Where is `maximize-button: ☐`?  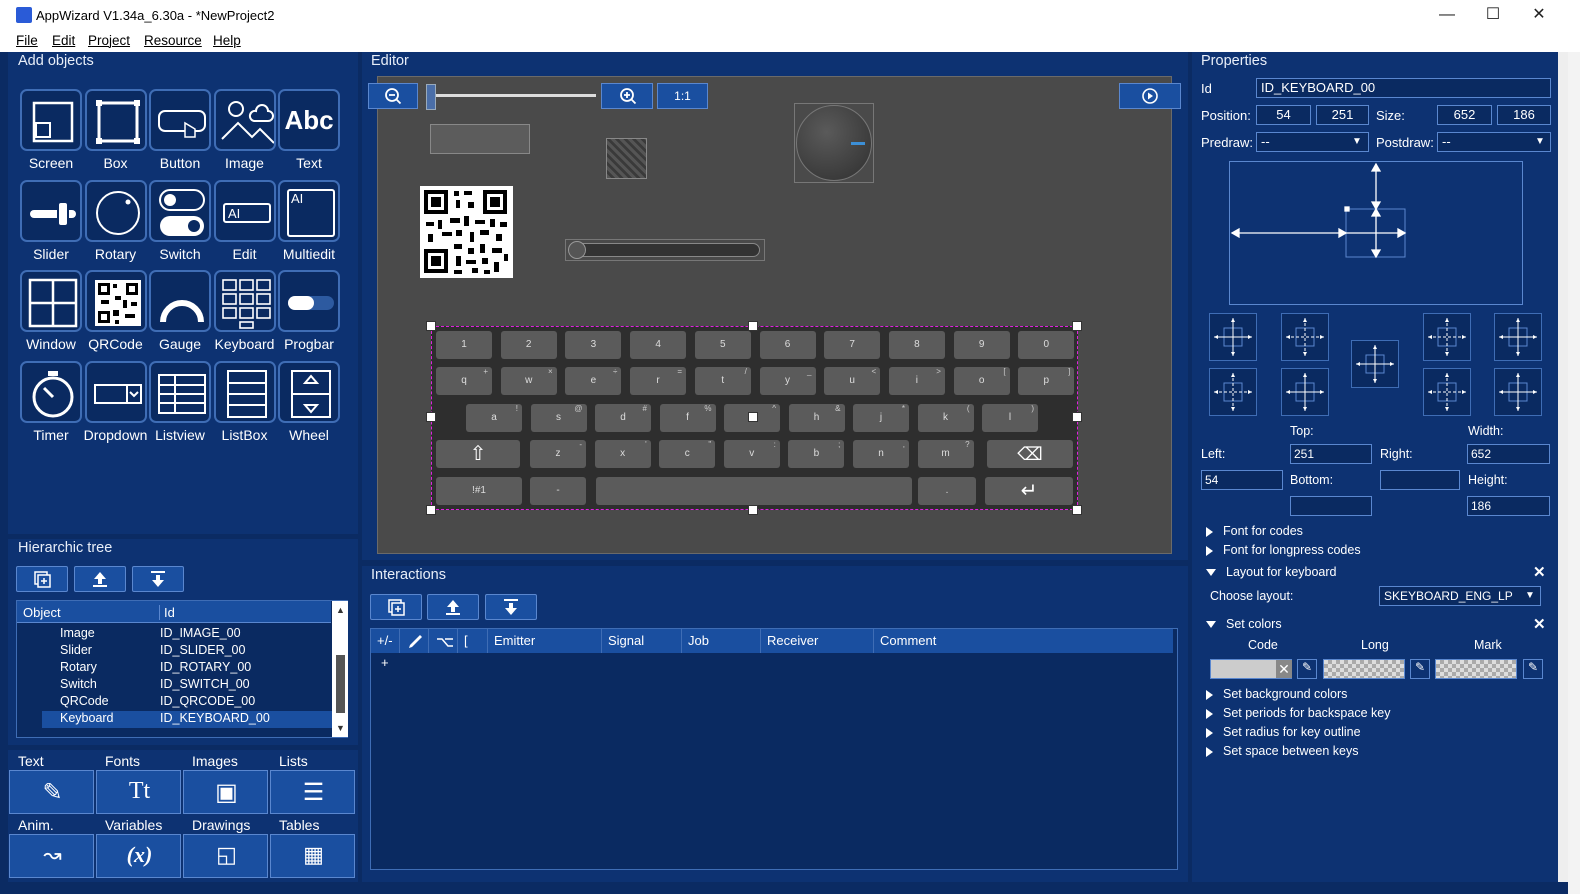 maximize-button: ☐ is located at coordinates (1493, 15).